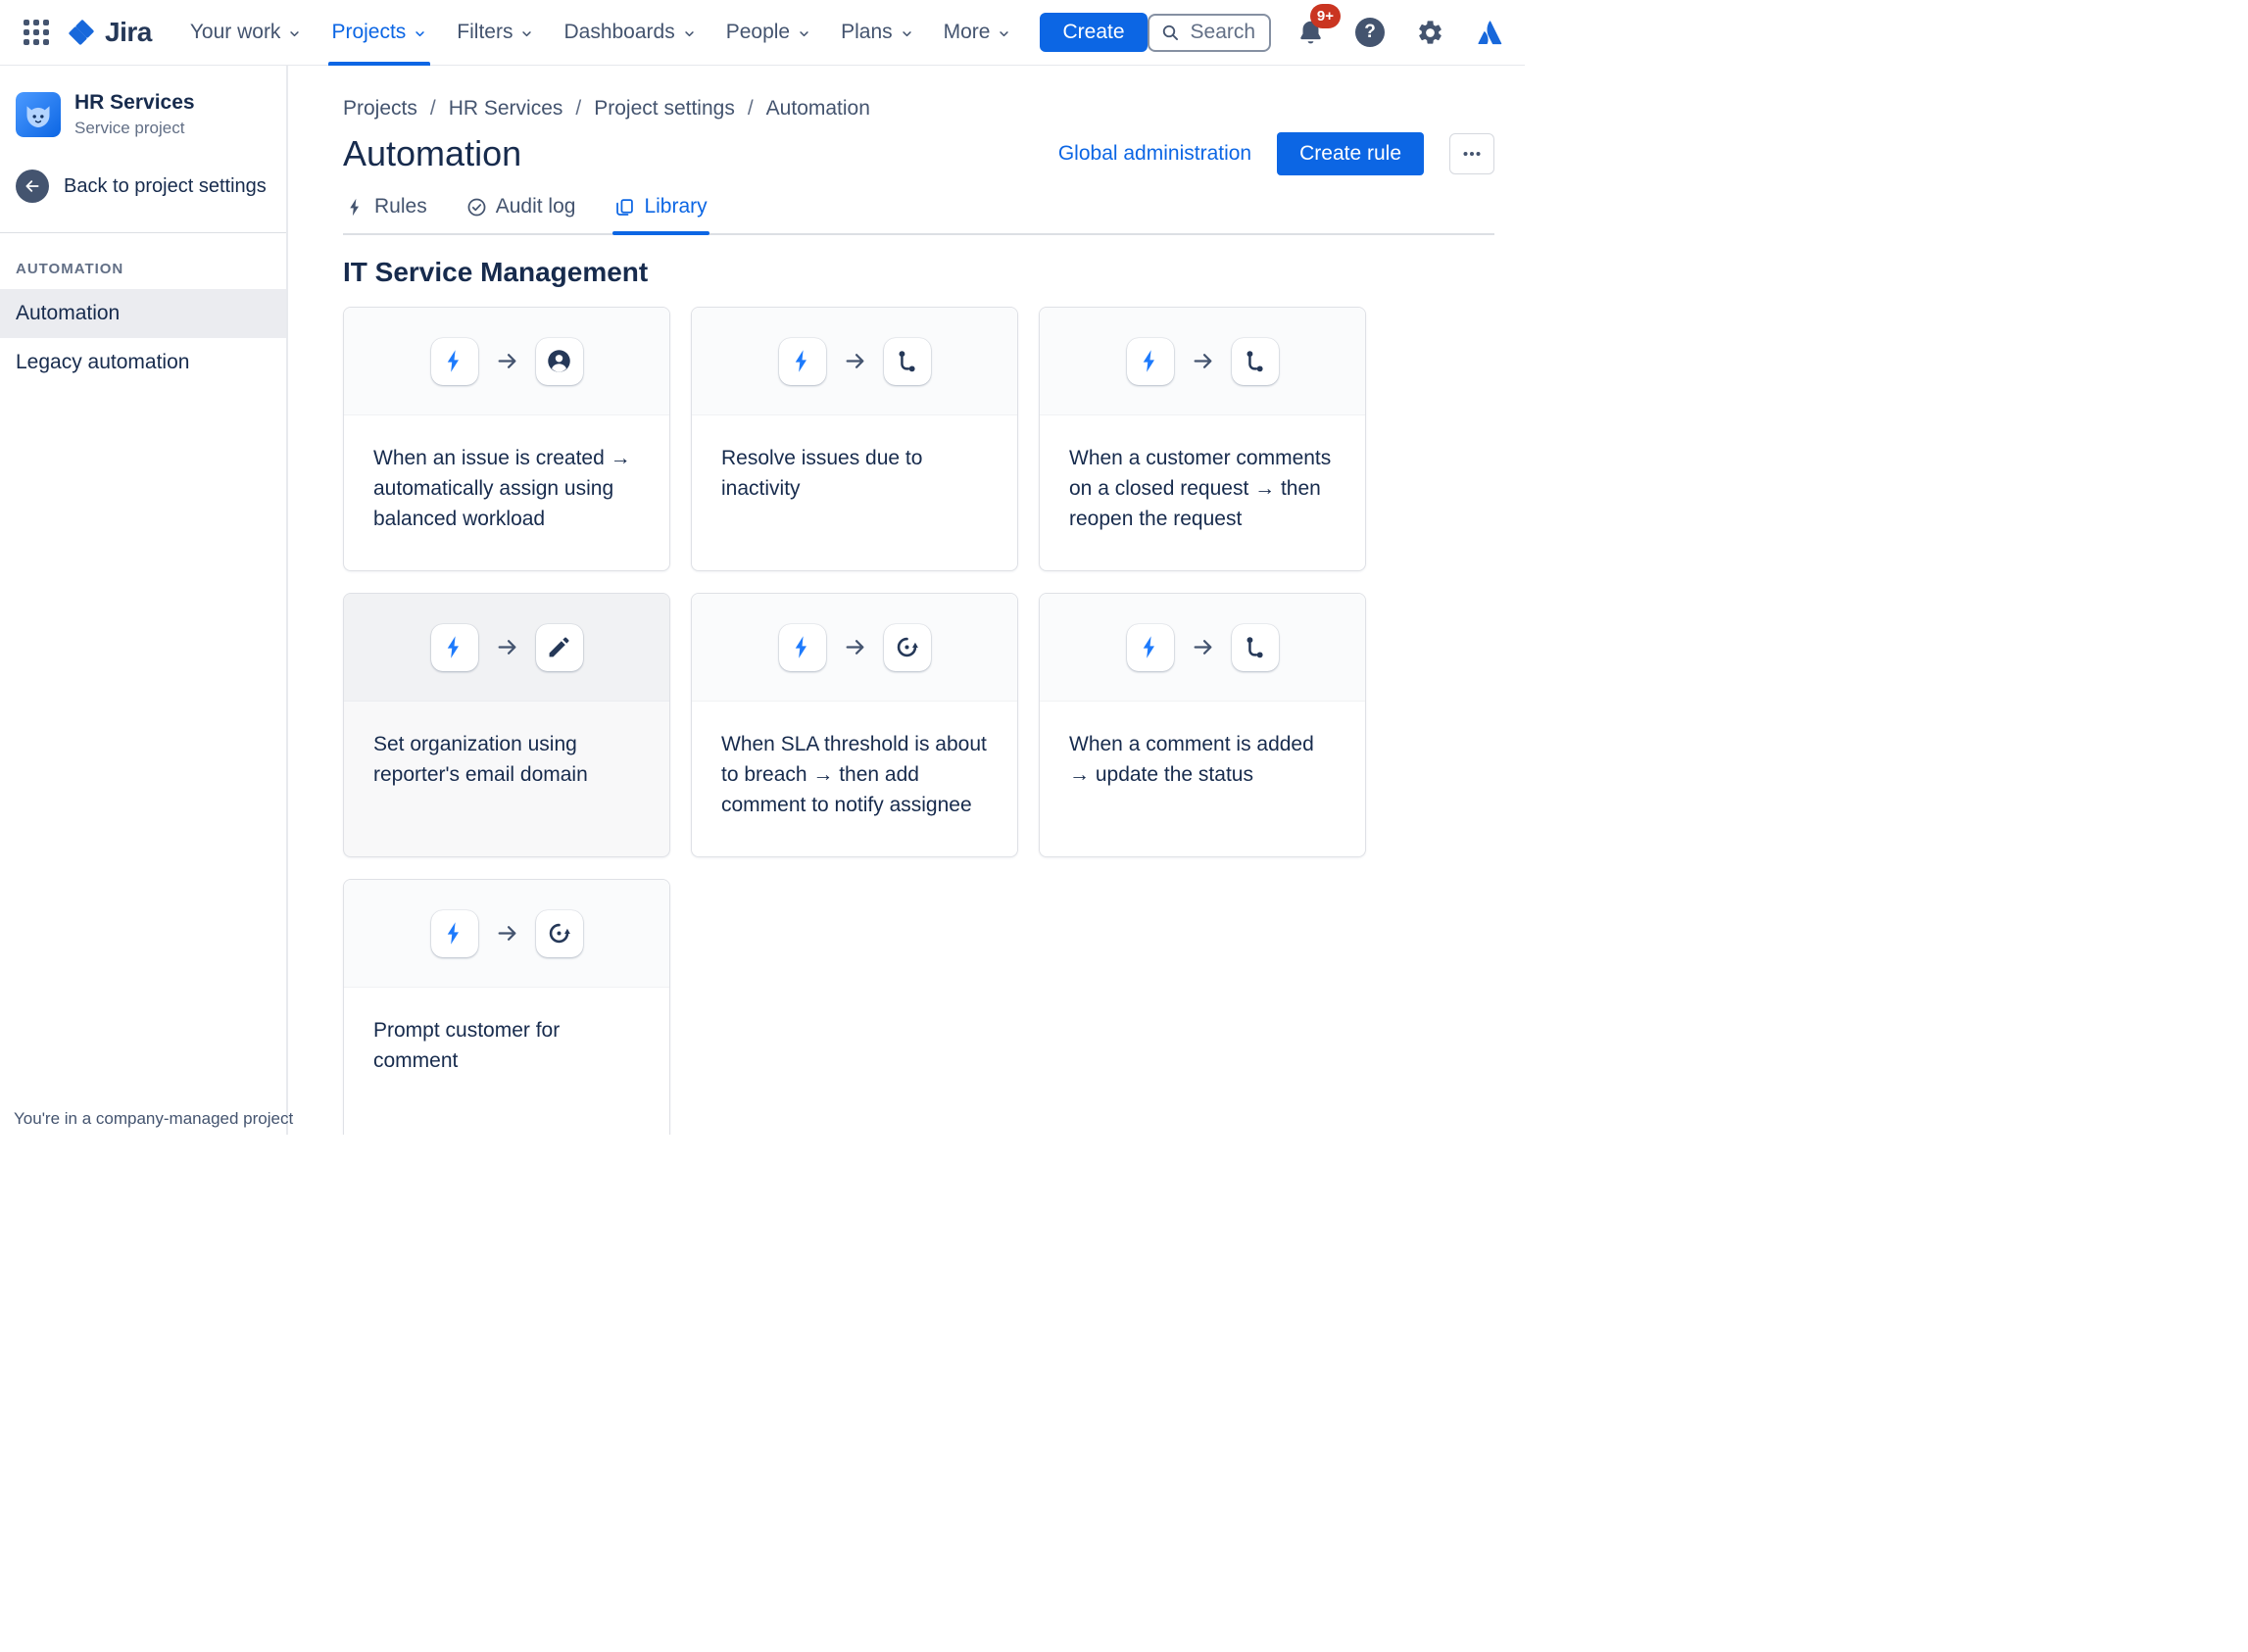 The image size is (2248, 1652). Describe the element at coordinates (818, 109) in the screenshot. I see `breadcrumb-item-automation: Automation` at that location.